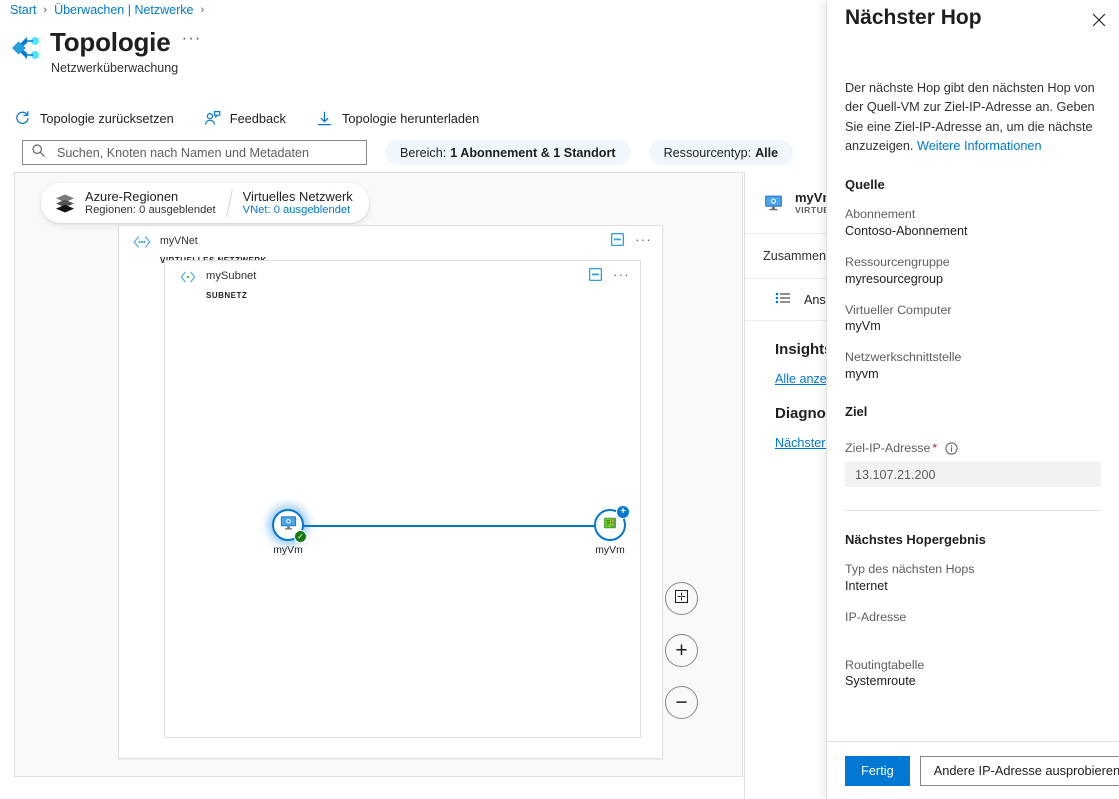 This screenshot has height=799, width=1119. What do you see at coordinates (910, 569) in the screenshot?
I see `field-key: Typ des nächsten Hops` at bounding box center [910, 569].